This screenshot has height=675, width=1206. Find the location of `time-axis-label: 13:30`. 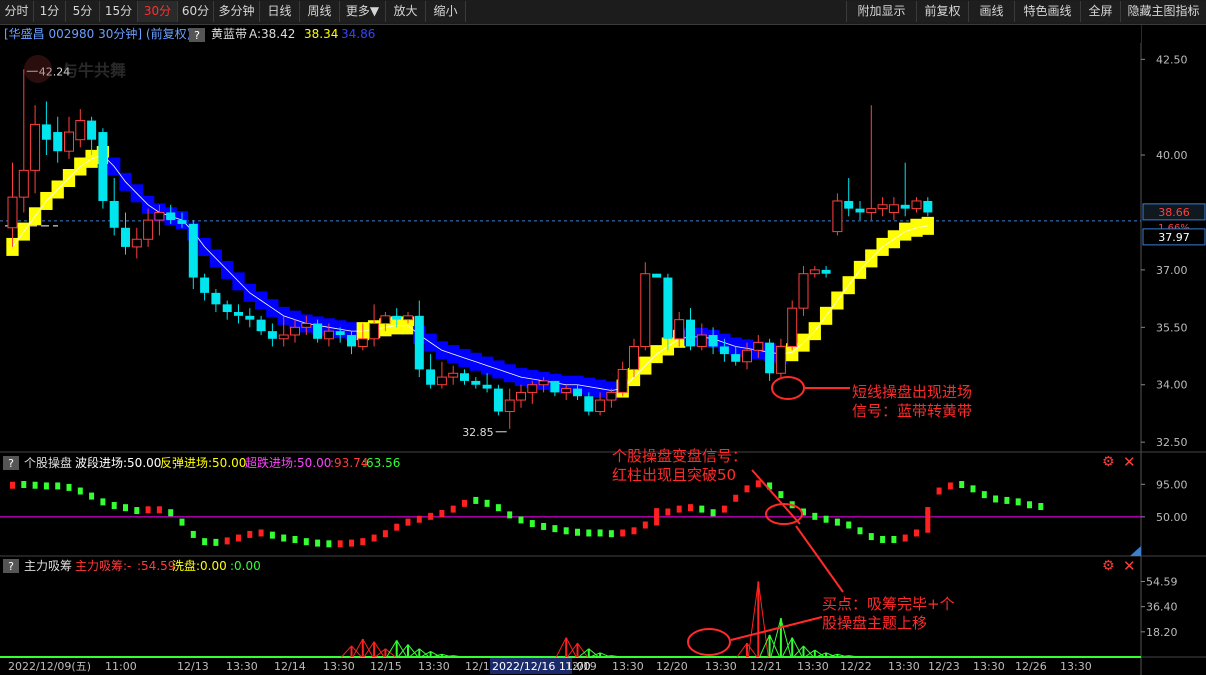

time-axis-label: 13:30 is located at coordinates (434, 666).